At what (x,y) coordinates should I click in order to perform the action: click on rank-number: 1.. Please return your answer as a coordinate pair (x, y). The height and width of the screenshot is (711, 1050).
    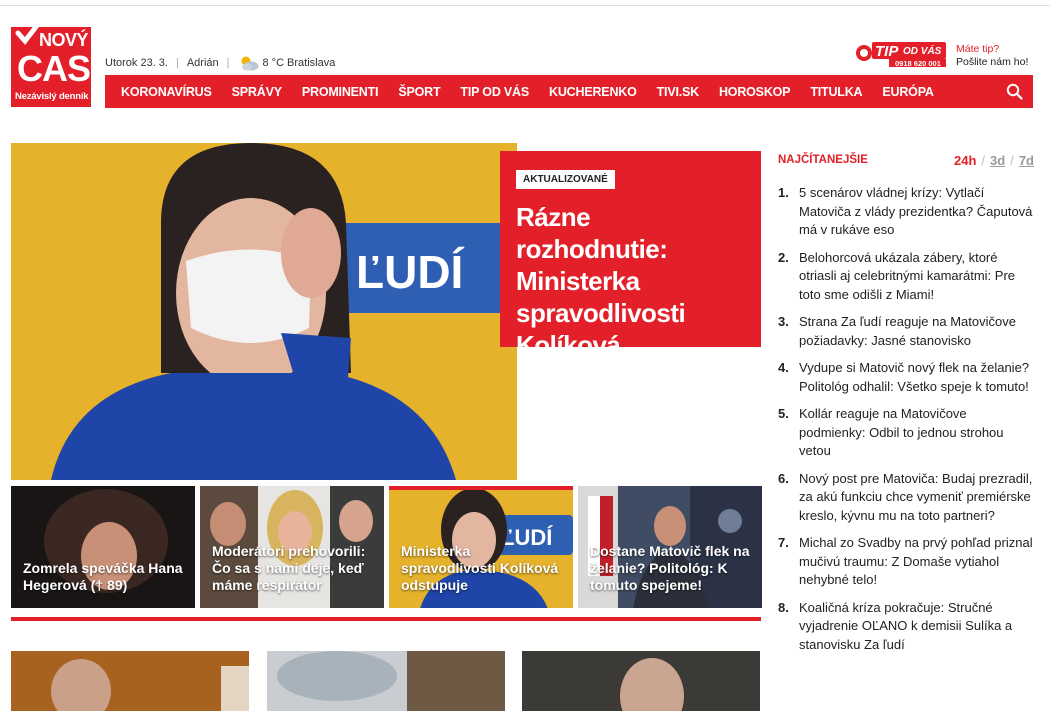
    Looking at the image, I should click on (783, 192).